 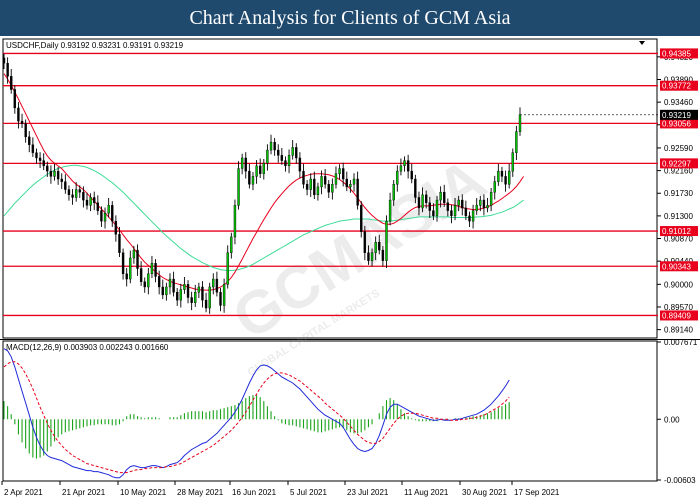 I want to click on level-label: 0.94385, so click(x=676, y=53).